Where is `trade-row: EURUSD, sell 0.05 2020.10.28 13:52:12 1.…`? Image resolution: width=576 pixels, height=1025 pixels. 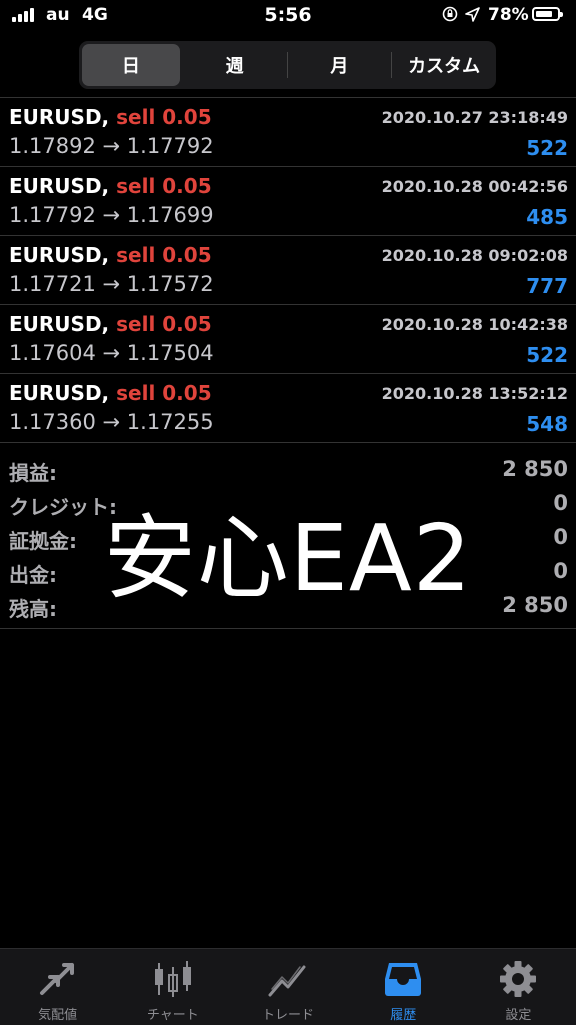
trade-row: EURUSD, sell 0.05 2020.10.28 13:52:12 1.… is located at coordinates (288, 408).